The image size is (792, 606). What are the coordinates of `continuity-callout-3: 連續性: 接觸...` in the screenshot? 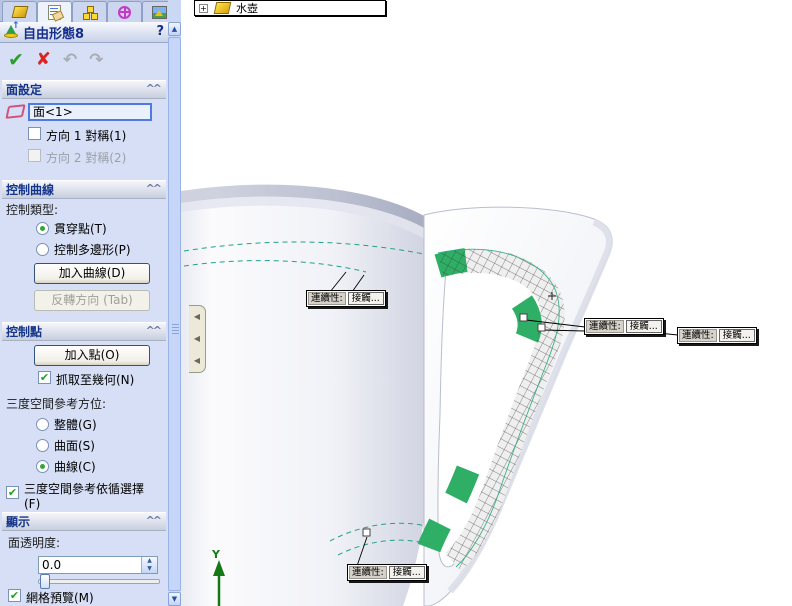 It's located at (717, 335).